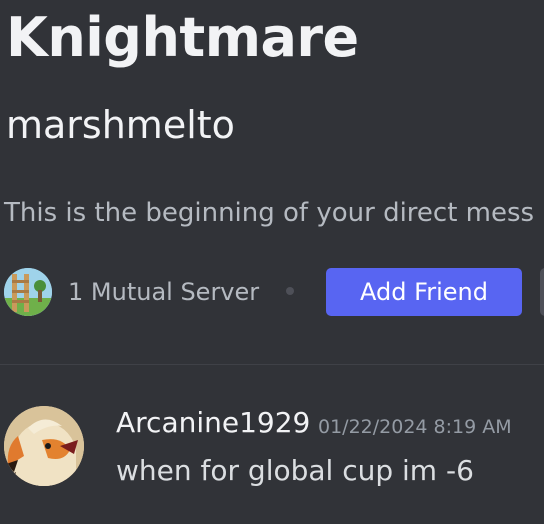  Describe the element at coordinates (213, 422) in the screenshot. I see `message-author: Arcanine1929` at that location.